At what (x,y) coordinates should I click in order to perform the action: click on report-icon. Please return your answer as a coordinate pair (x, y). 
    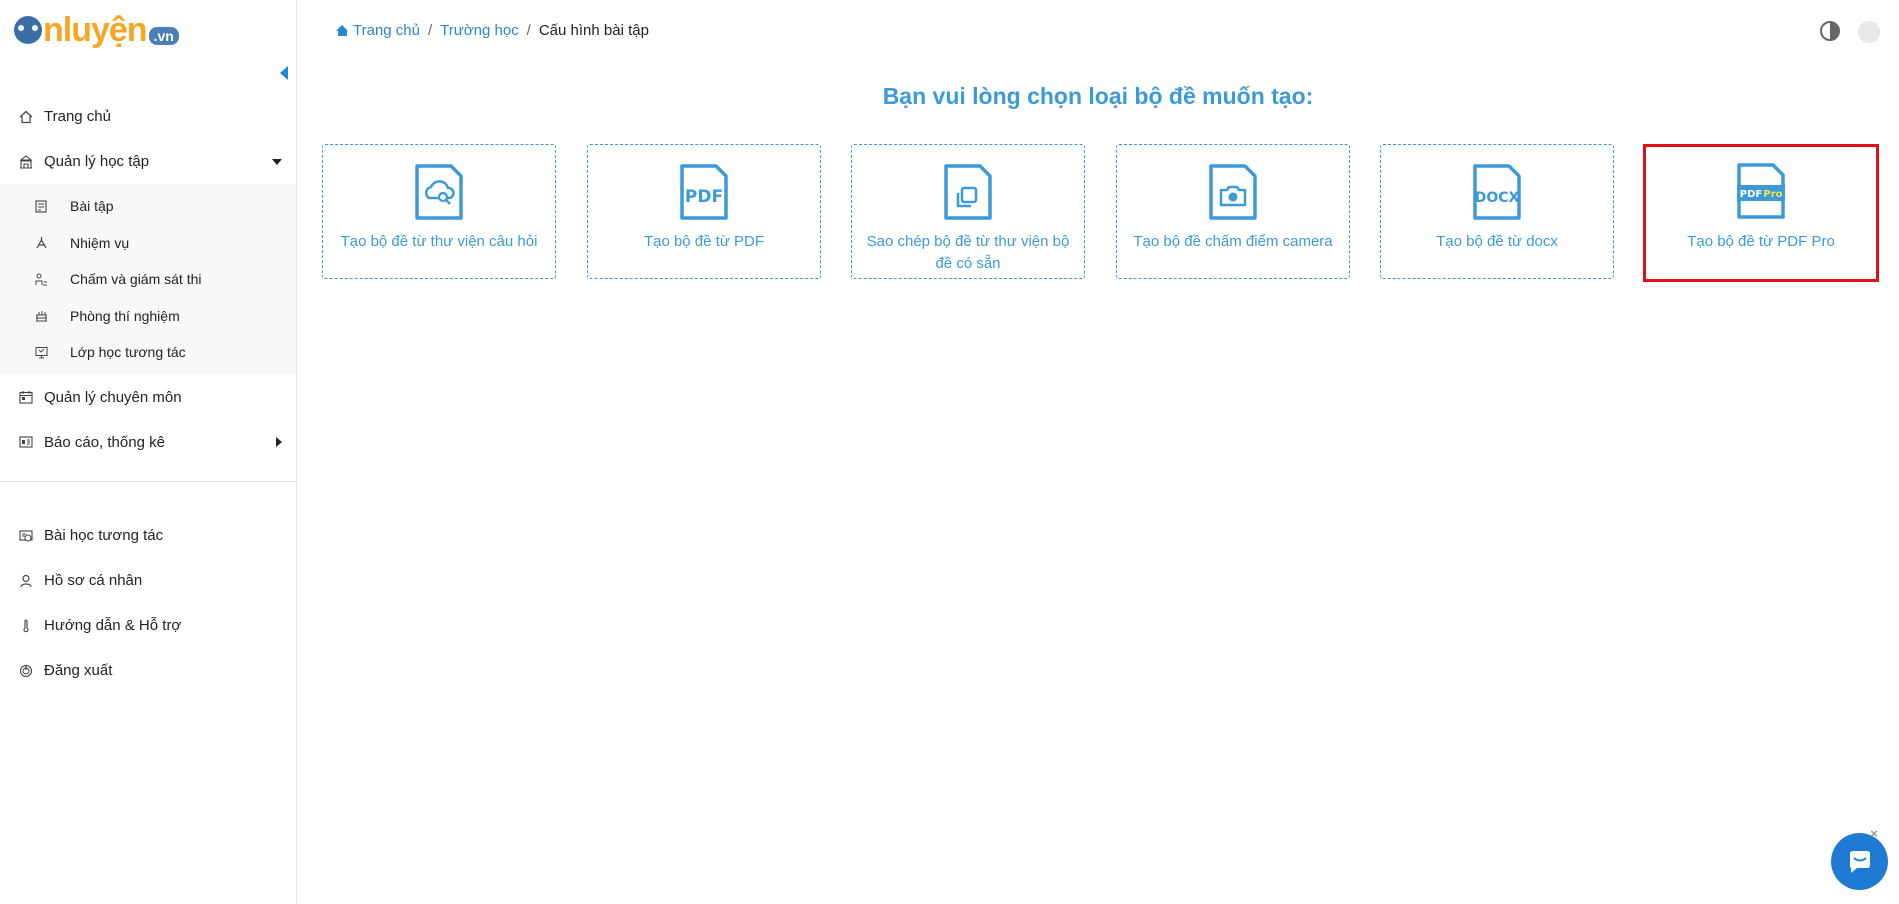
    Looking at the image, I should click on (26, 442).